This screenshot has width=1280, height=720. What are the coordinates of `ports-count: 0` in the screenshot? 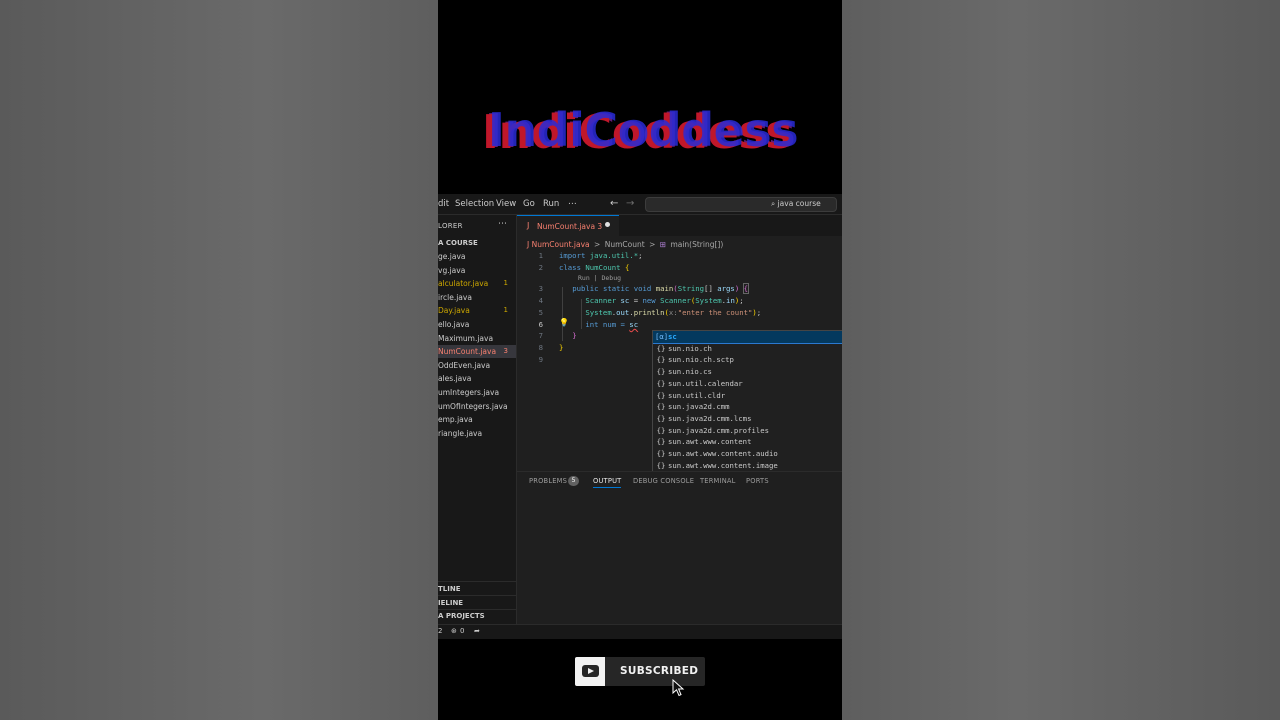 It's located at (462, 631).